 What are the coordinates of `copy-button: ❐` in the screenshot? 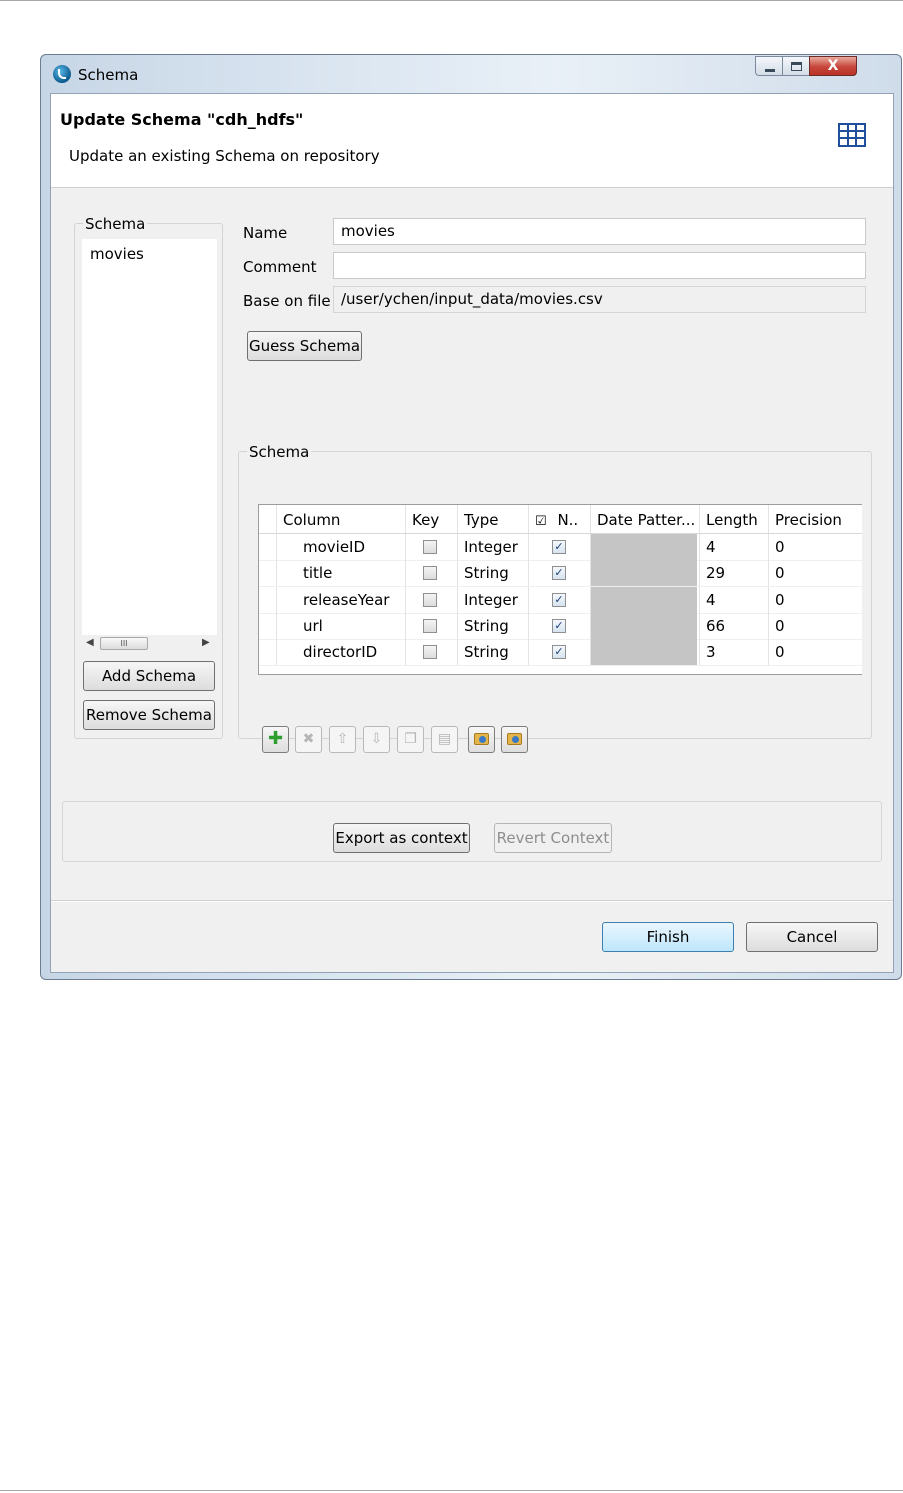 It's located at (410, 739).